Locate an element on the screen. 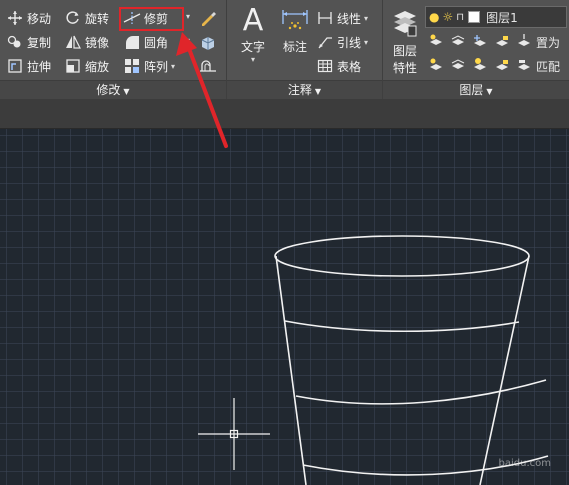 Image resolution: width=569 pixels, height=485 pixels. leader-label: 引线 is located at coordinates (349, 42).